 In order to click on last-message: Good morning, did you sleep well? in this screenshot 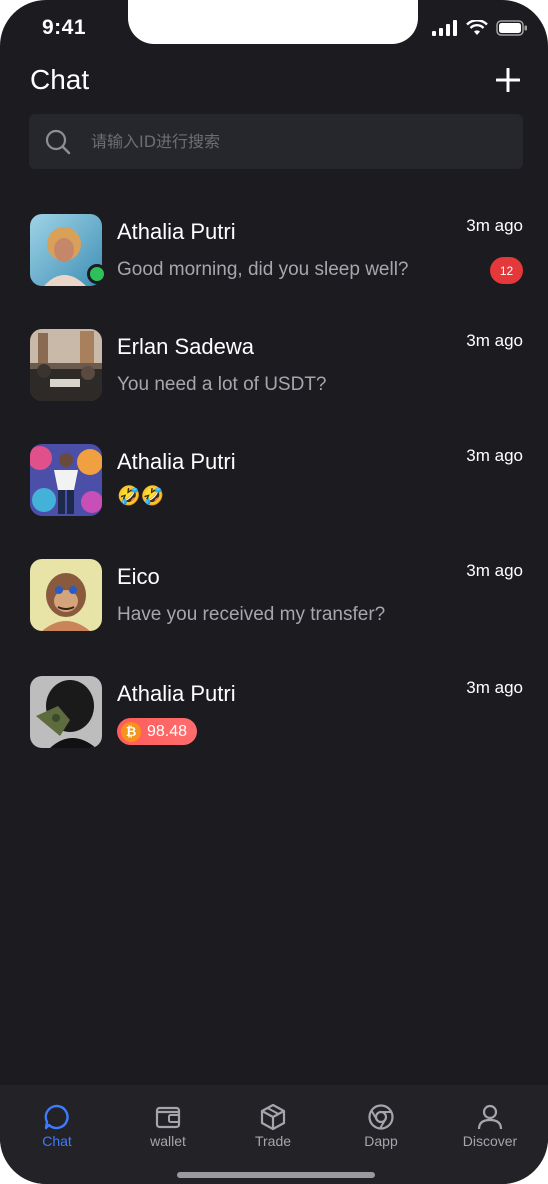, I will do `click(263, 269)`.